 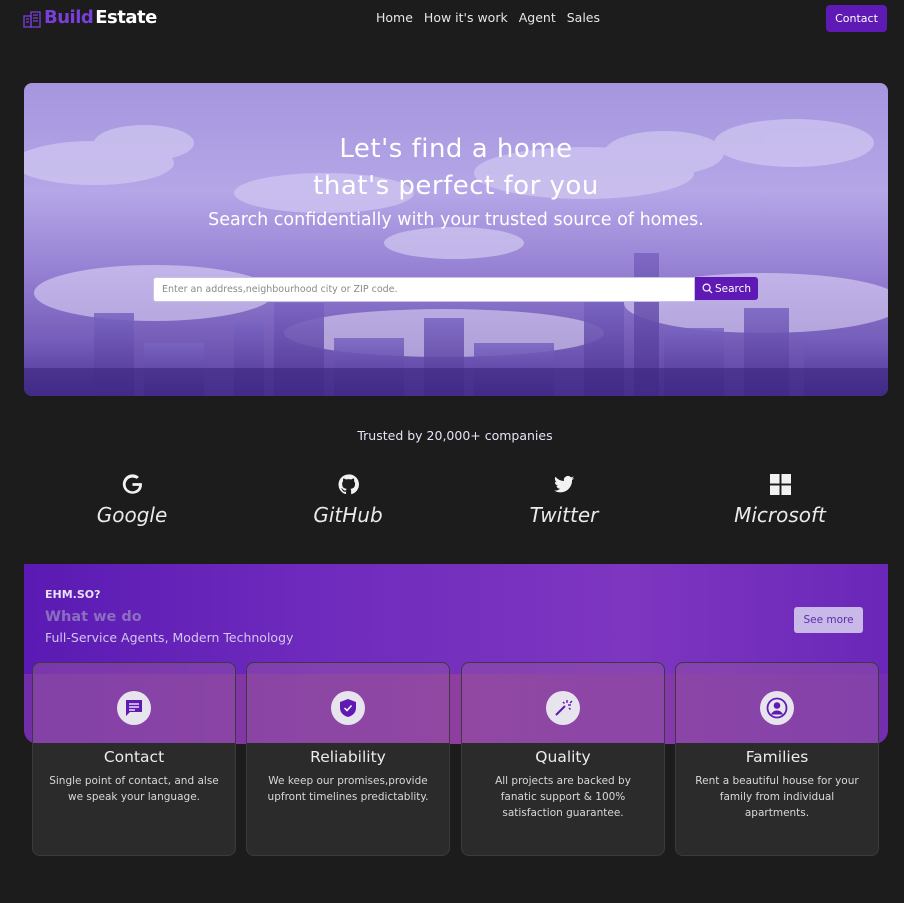 What do you see at coordinates (707, 288) in the screenshot?
I see `search-icon` at bounding box center [707, 288].